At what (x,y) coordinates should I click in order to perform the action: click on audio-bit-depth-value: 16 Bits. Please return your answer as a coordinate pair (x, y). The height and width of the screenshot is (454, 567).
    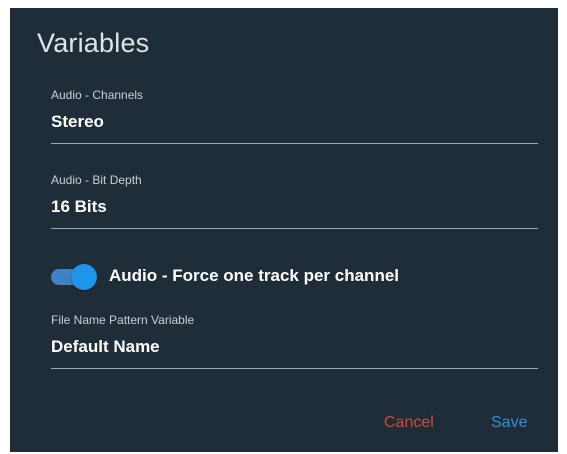
    Looking at the image, I should click on (294, 207).